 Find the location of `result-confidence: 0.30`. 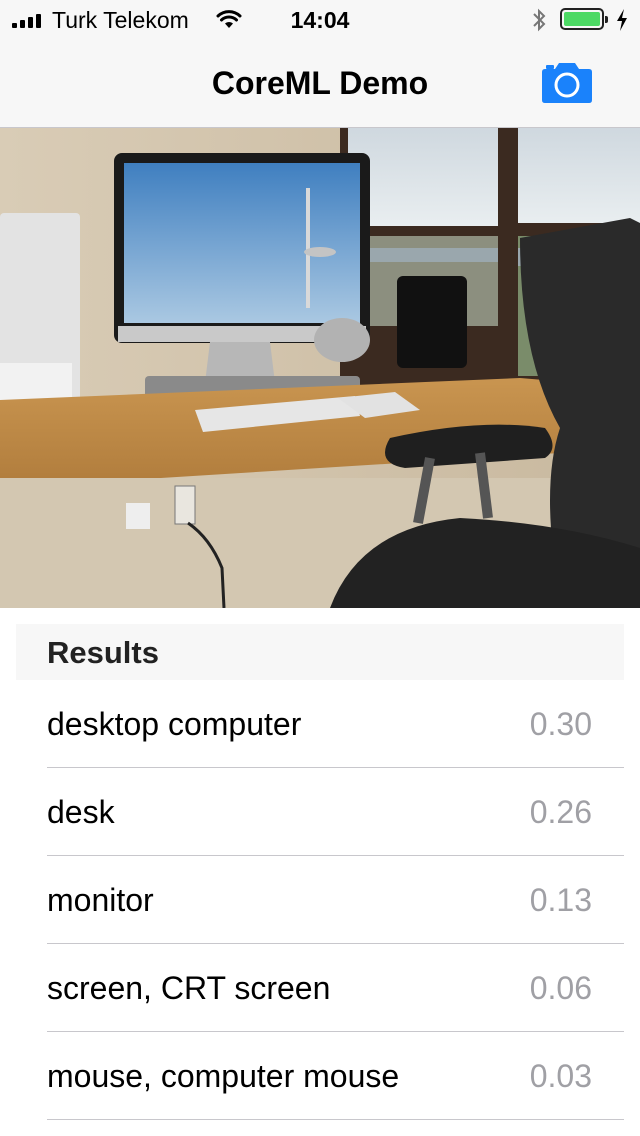

result-confidence: 0.30 is located at coordinates (560, 724).